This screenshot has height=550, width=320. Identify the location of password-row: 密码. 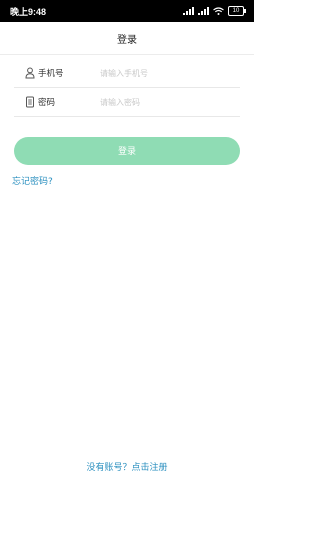
(127, 102).